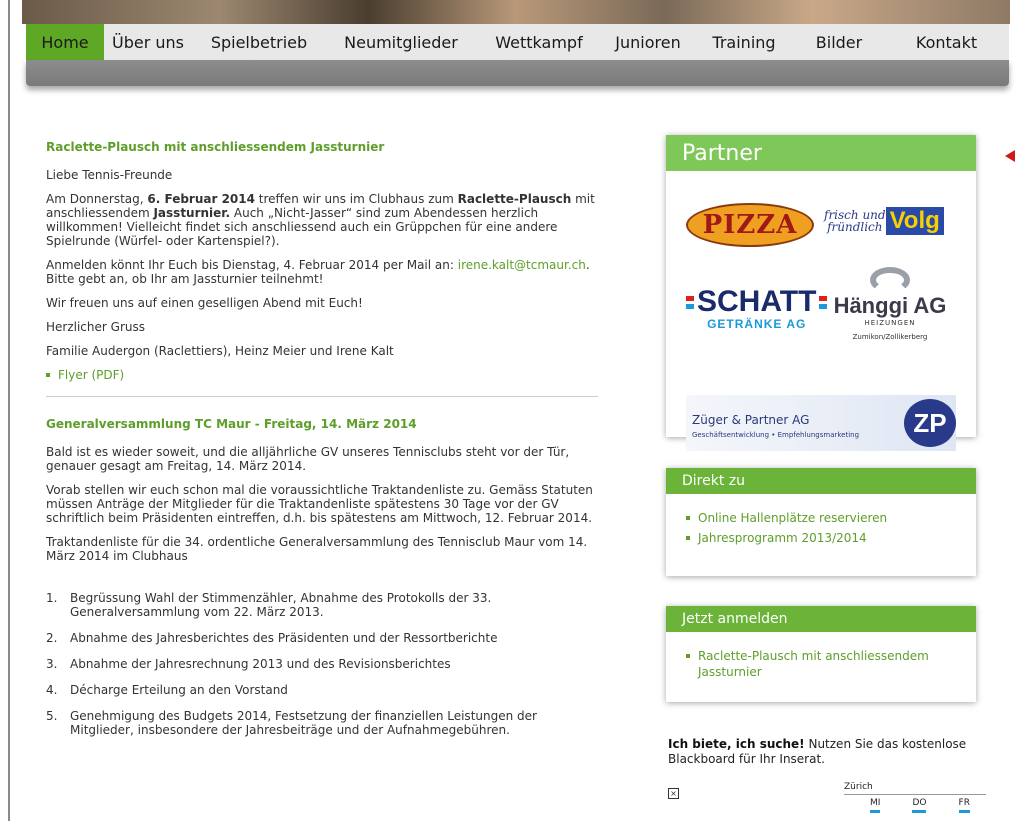  Describe the element at coordinates (514, 199) in the screenshot. I see `text-bold: Raclette-Plausch` at that location.